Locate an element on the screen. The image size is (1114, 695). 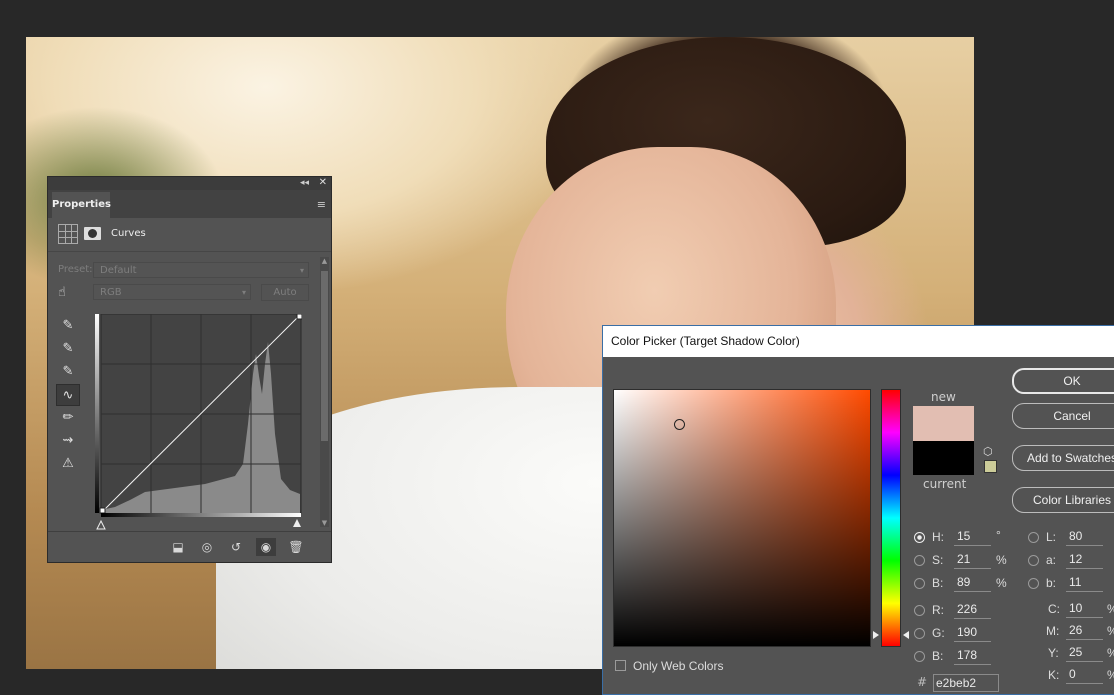
dialog-title: Color Picker (Target Shadow Color) is located at coordinates (858, 341).